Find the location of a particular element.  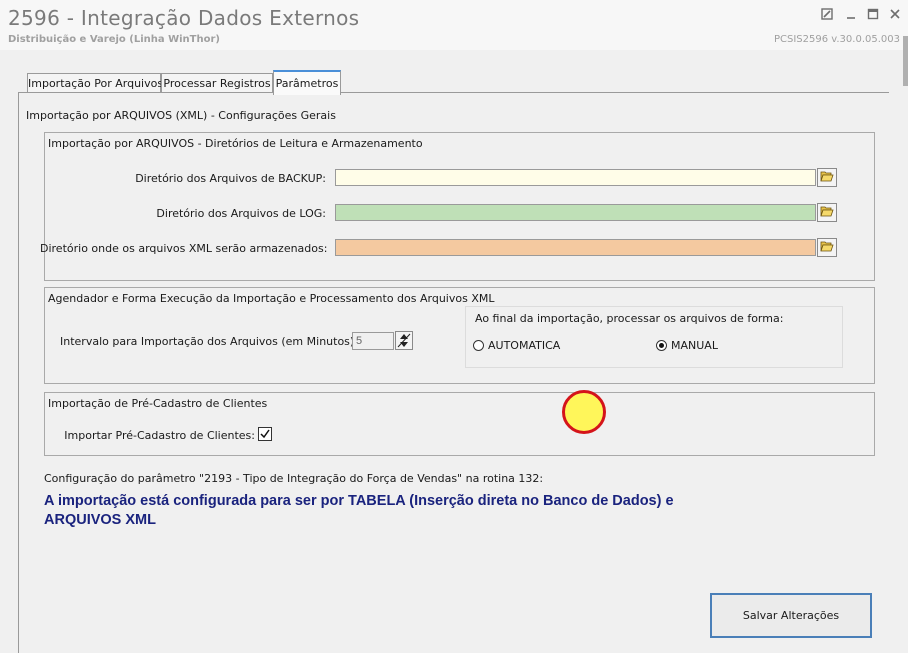

window-title: 2596 - Integração Dados Externos is located at coordinates (184, 18).